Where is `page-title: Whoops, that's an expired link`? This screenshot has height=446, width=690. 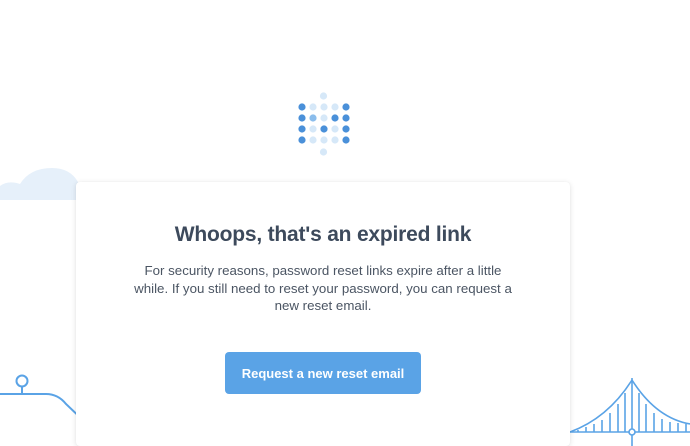
page-title: Whoops, that's an expired link is located at coordinates (323, 234).